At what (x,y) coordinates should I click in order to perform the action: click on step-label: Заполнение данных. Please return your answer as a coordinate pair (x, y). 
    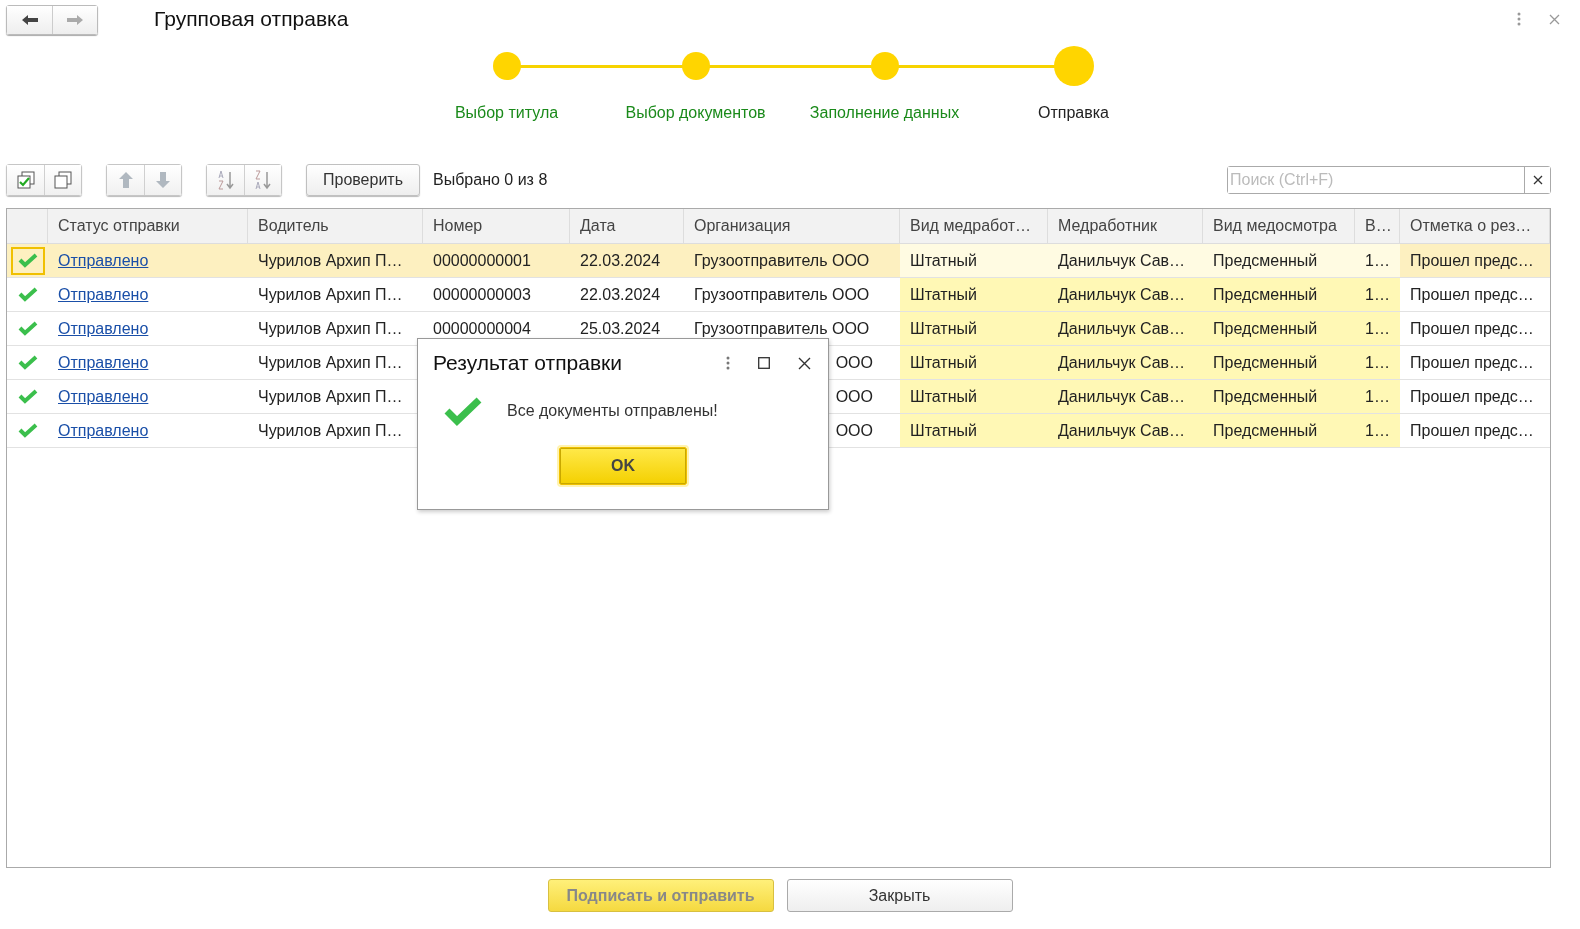
    Looking at the image, I should click on (884, 113).